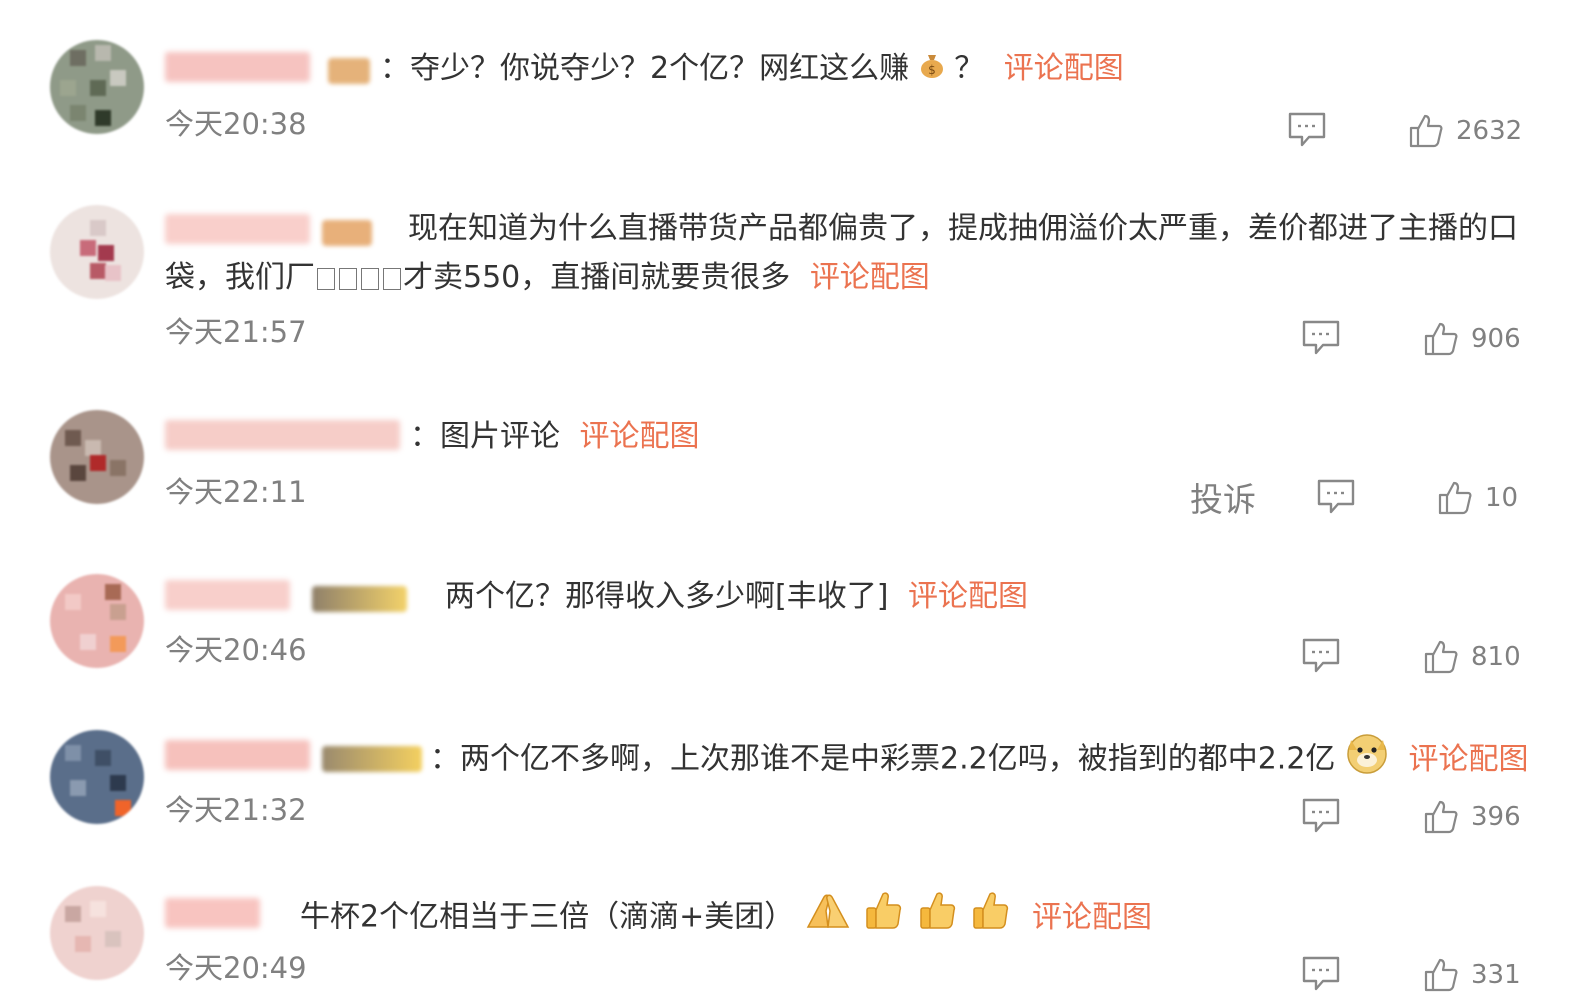 This screenshot has height=1007, width=1572. I want to click on timestamp: 今天20:49, so click(236, 968).